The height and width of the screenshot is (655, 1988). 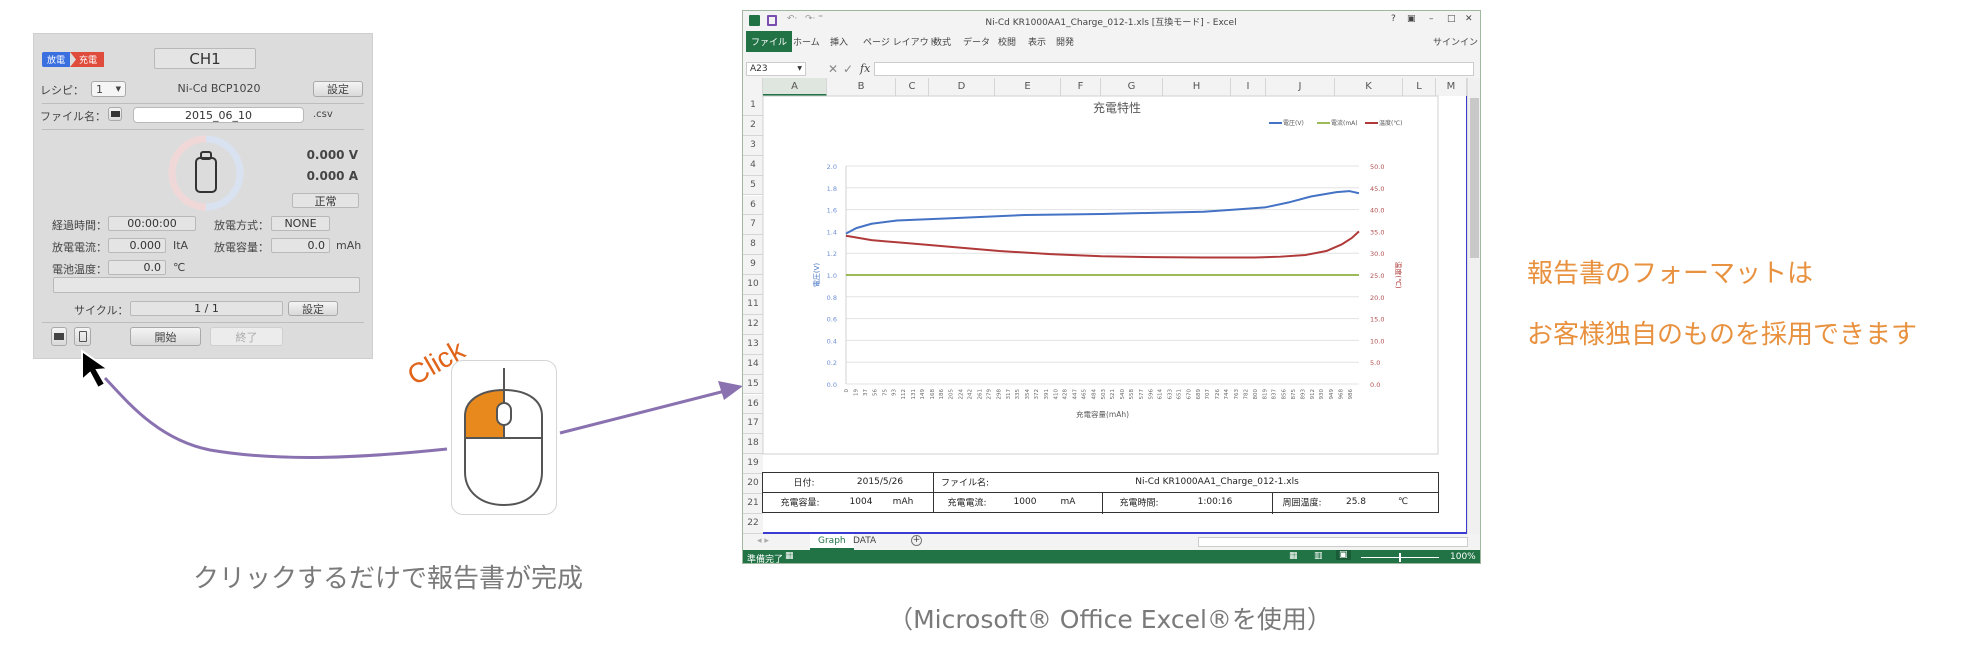 I want to click on scroll-thumb, so click(x=1474, y=178).